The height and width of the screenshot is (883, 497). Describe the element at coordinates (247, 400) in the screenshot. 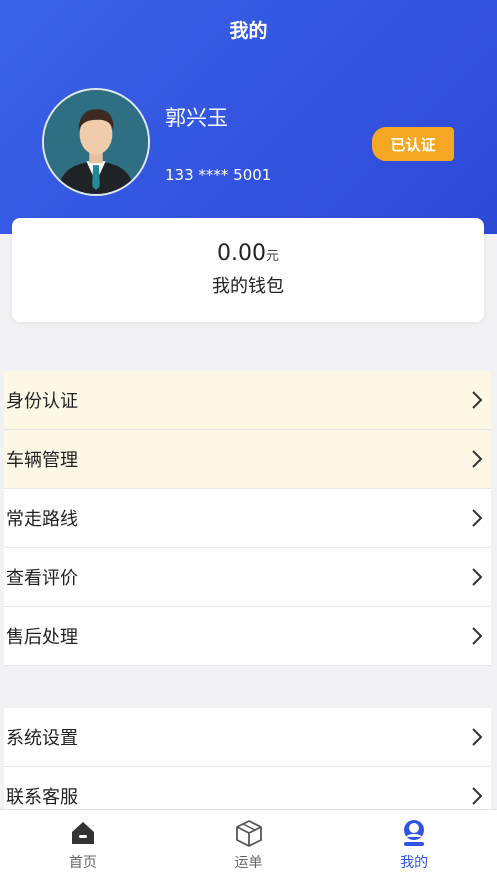

I see `menu-item-identity-verification: 身份认证` at that location.